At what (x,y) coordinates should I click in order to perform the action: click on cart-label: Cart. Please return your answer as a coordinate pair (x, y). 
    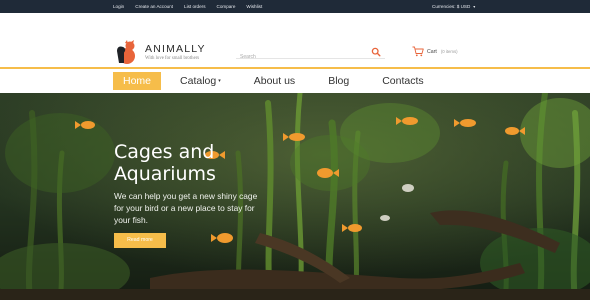
    Looking at the image, I should click on (432, 51).